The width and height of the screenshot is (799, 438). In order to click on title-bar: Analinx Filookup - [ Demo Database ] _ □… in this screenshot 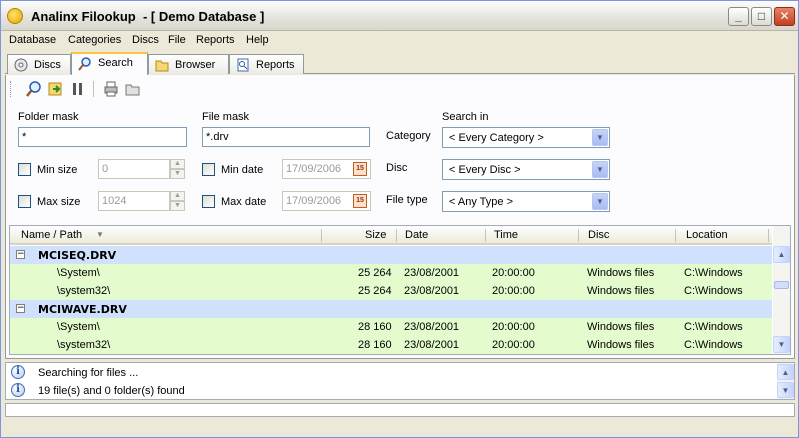, I will do `click(399, 16)`.